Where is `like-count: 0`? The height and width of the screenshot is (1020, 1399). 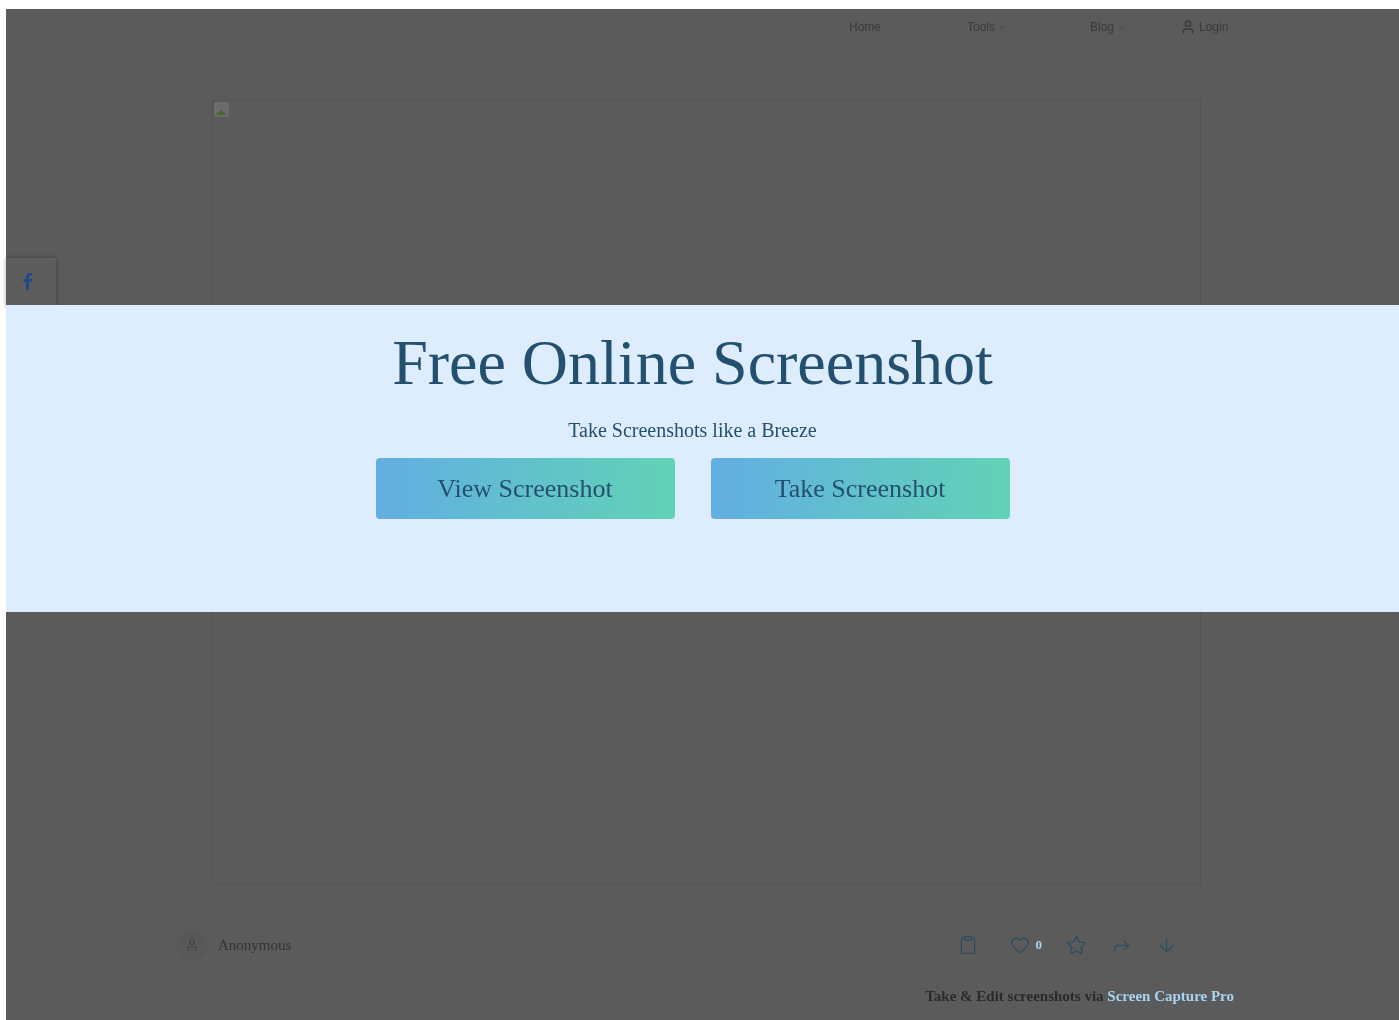 like-count: 0 is located at coordinates (1038, 945).